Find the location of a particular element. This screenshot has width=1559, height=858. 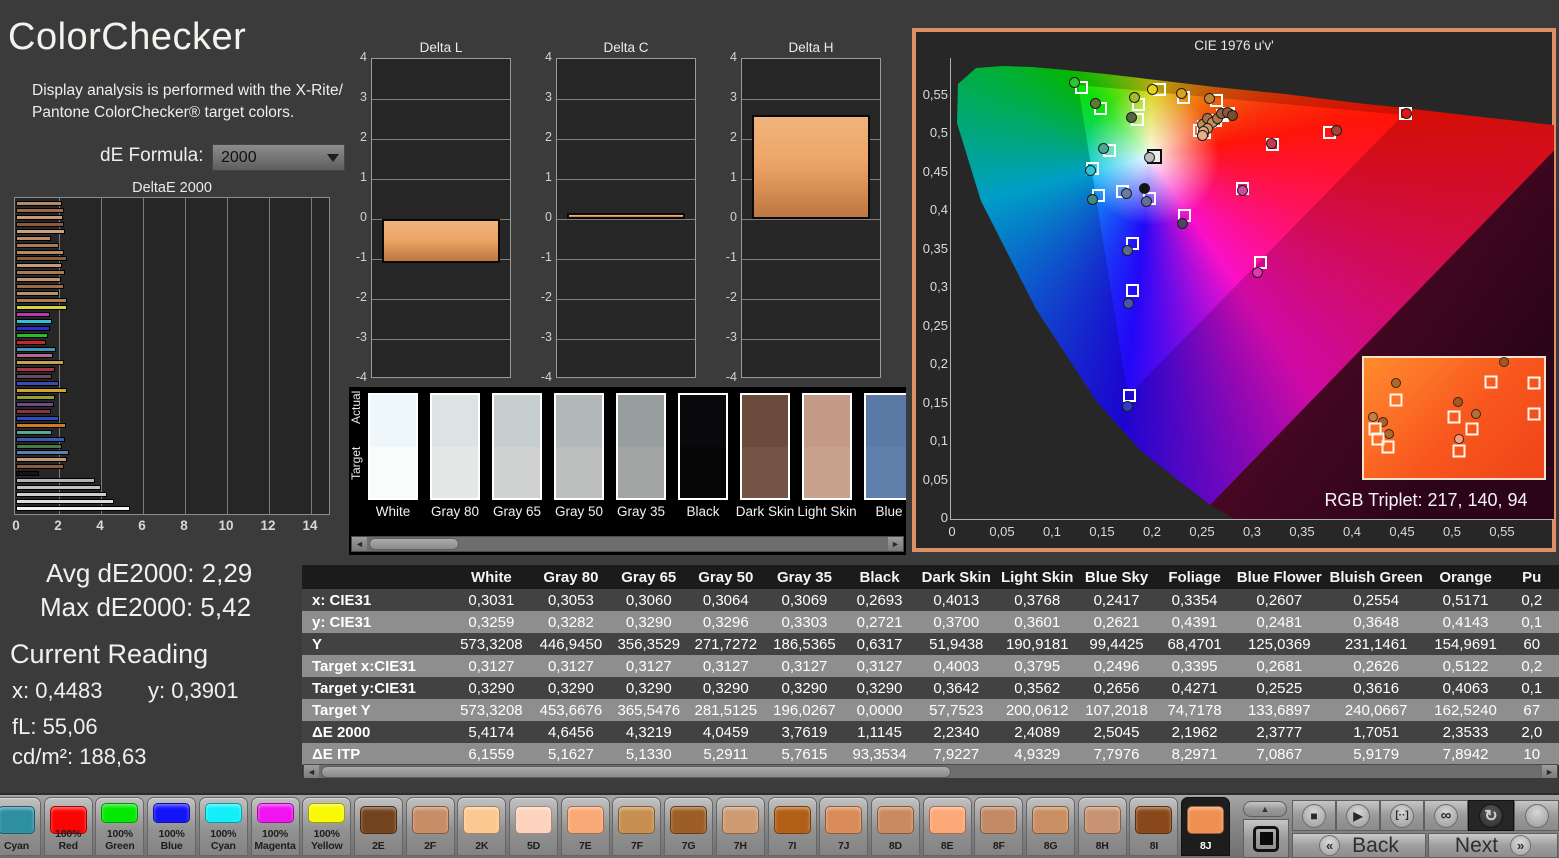

patch-tab-7f: 7F is located at coordinates (637, 826).